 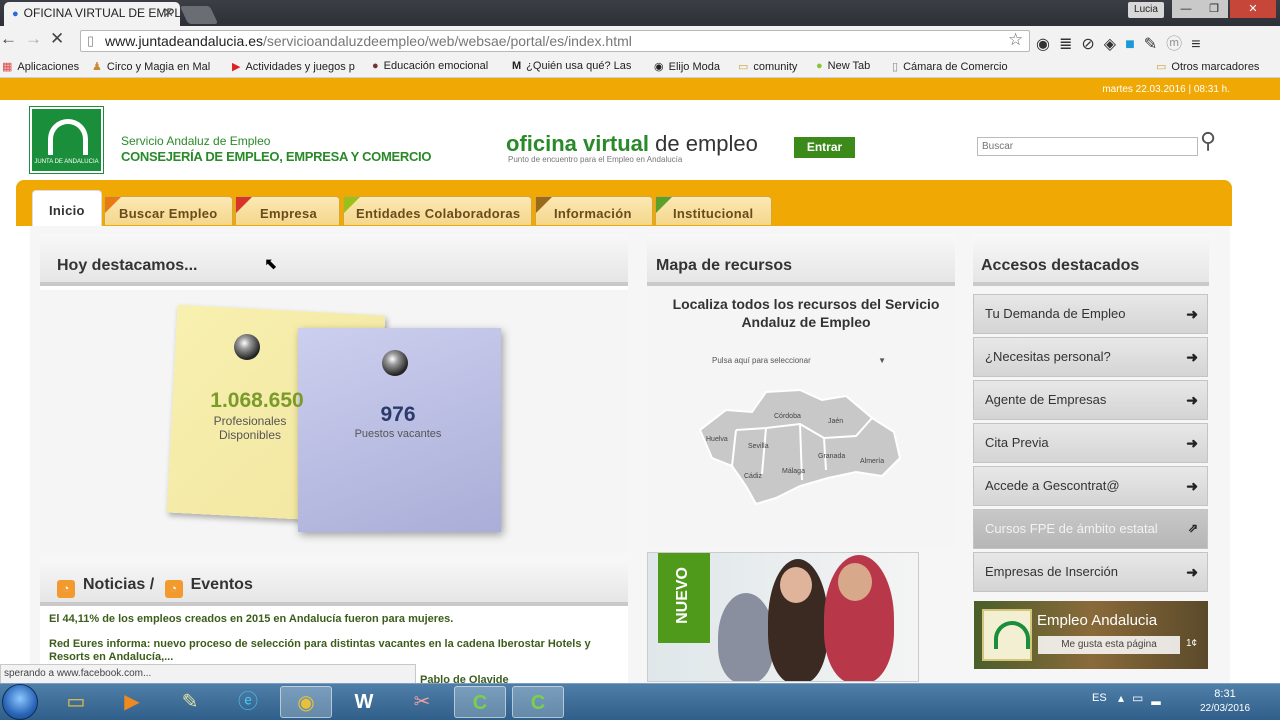 I want to click on nav-buttons: ←→✕, so click(x=36, y=39).